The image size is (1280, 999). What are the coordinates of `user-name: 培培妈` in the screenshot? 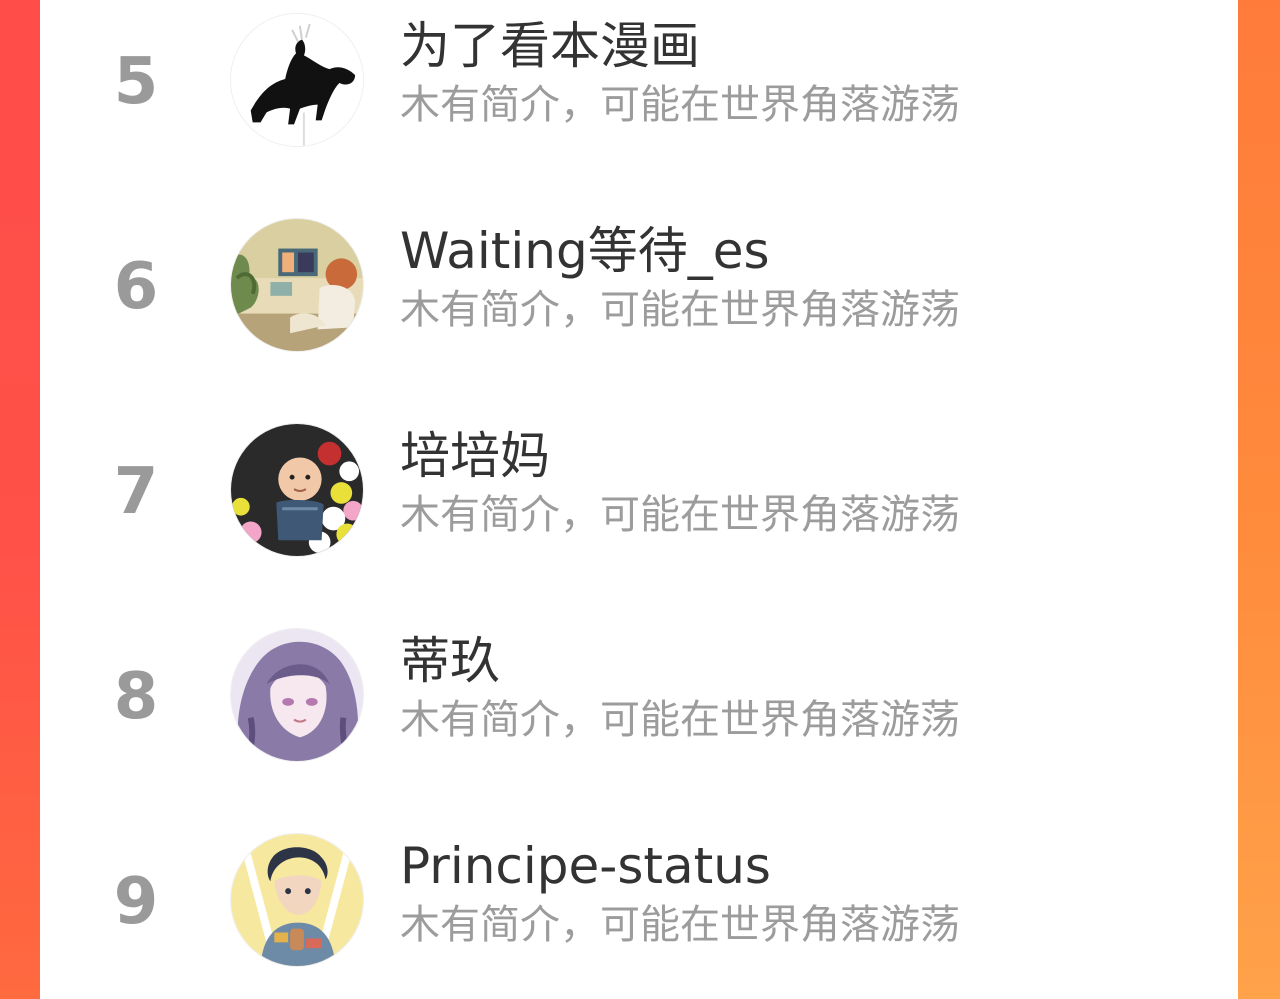 It's located at (475, 456).